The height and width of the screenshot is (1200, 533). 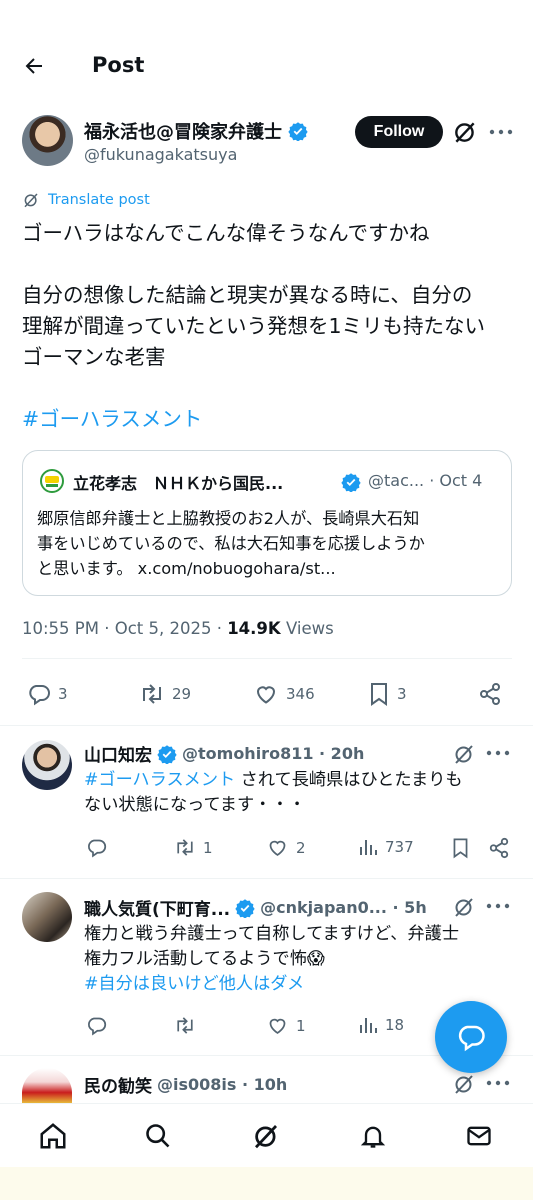 I want to click on post-body-line: ゴーハラはなんでこんな偉そうなんですかね, so click(x=226, y=233).